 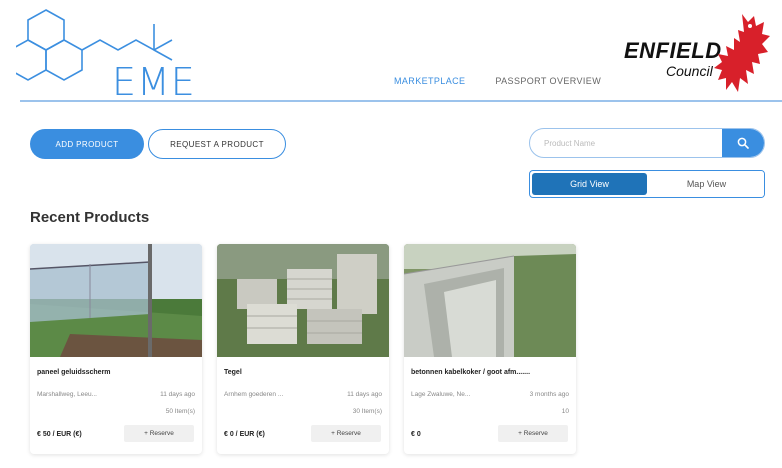 I want to click on eme-logo: EME, so click(x=102, y=56).